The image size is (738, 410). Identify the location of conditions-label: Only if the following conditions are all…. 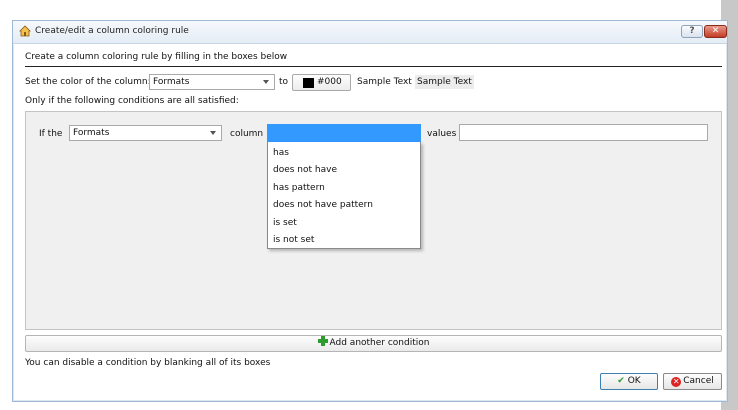
(132, 101).